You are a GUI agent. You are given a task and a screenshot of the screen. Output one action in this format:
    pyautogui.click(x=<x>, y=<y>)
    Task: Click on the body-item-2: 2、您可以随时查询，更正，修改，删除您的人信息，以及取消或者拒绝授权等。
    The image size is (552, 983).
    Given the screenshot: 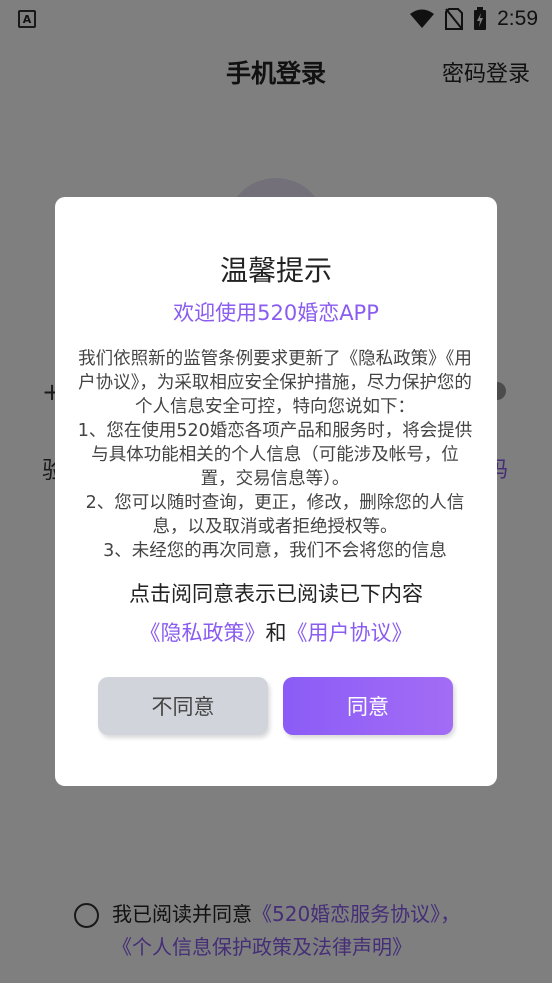 What is the action you would take?
    pyautogui.click(x=275, y=515)
    